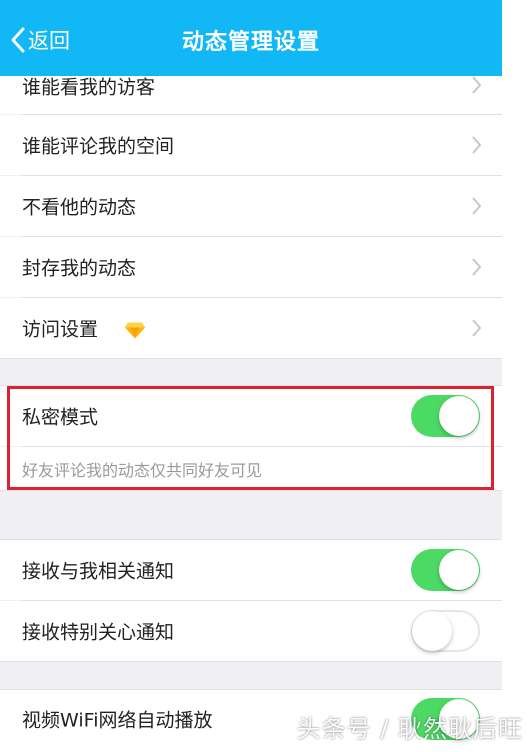 The height and width of the screenshot is (752, 529). I want to click on list-item-label: 访问设置, so click(84, 328).